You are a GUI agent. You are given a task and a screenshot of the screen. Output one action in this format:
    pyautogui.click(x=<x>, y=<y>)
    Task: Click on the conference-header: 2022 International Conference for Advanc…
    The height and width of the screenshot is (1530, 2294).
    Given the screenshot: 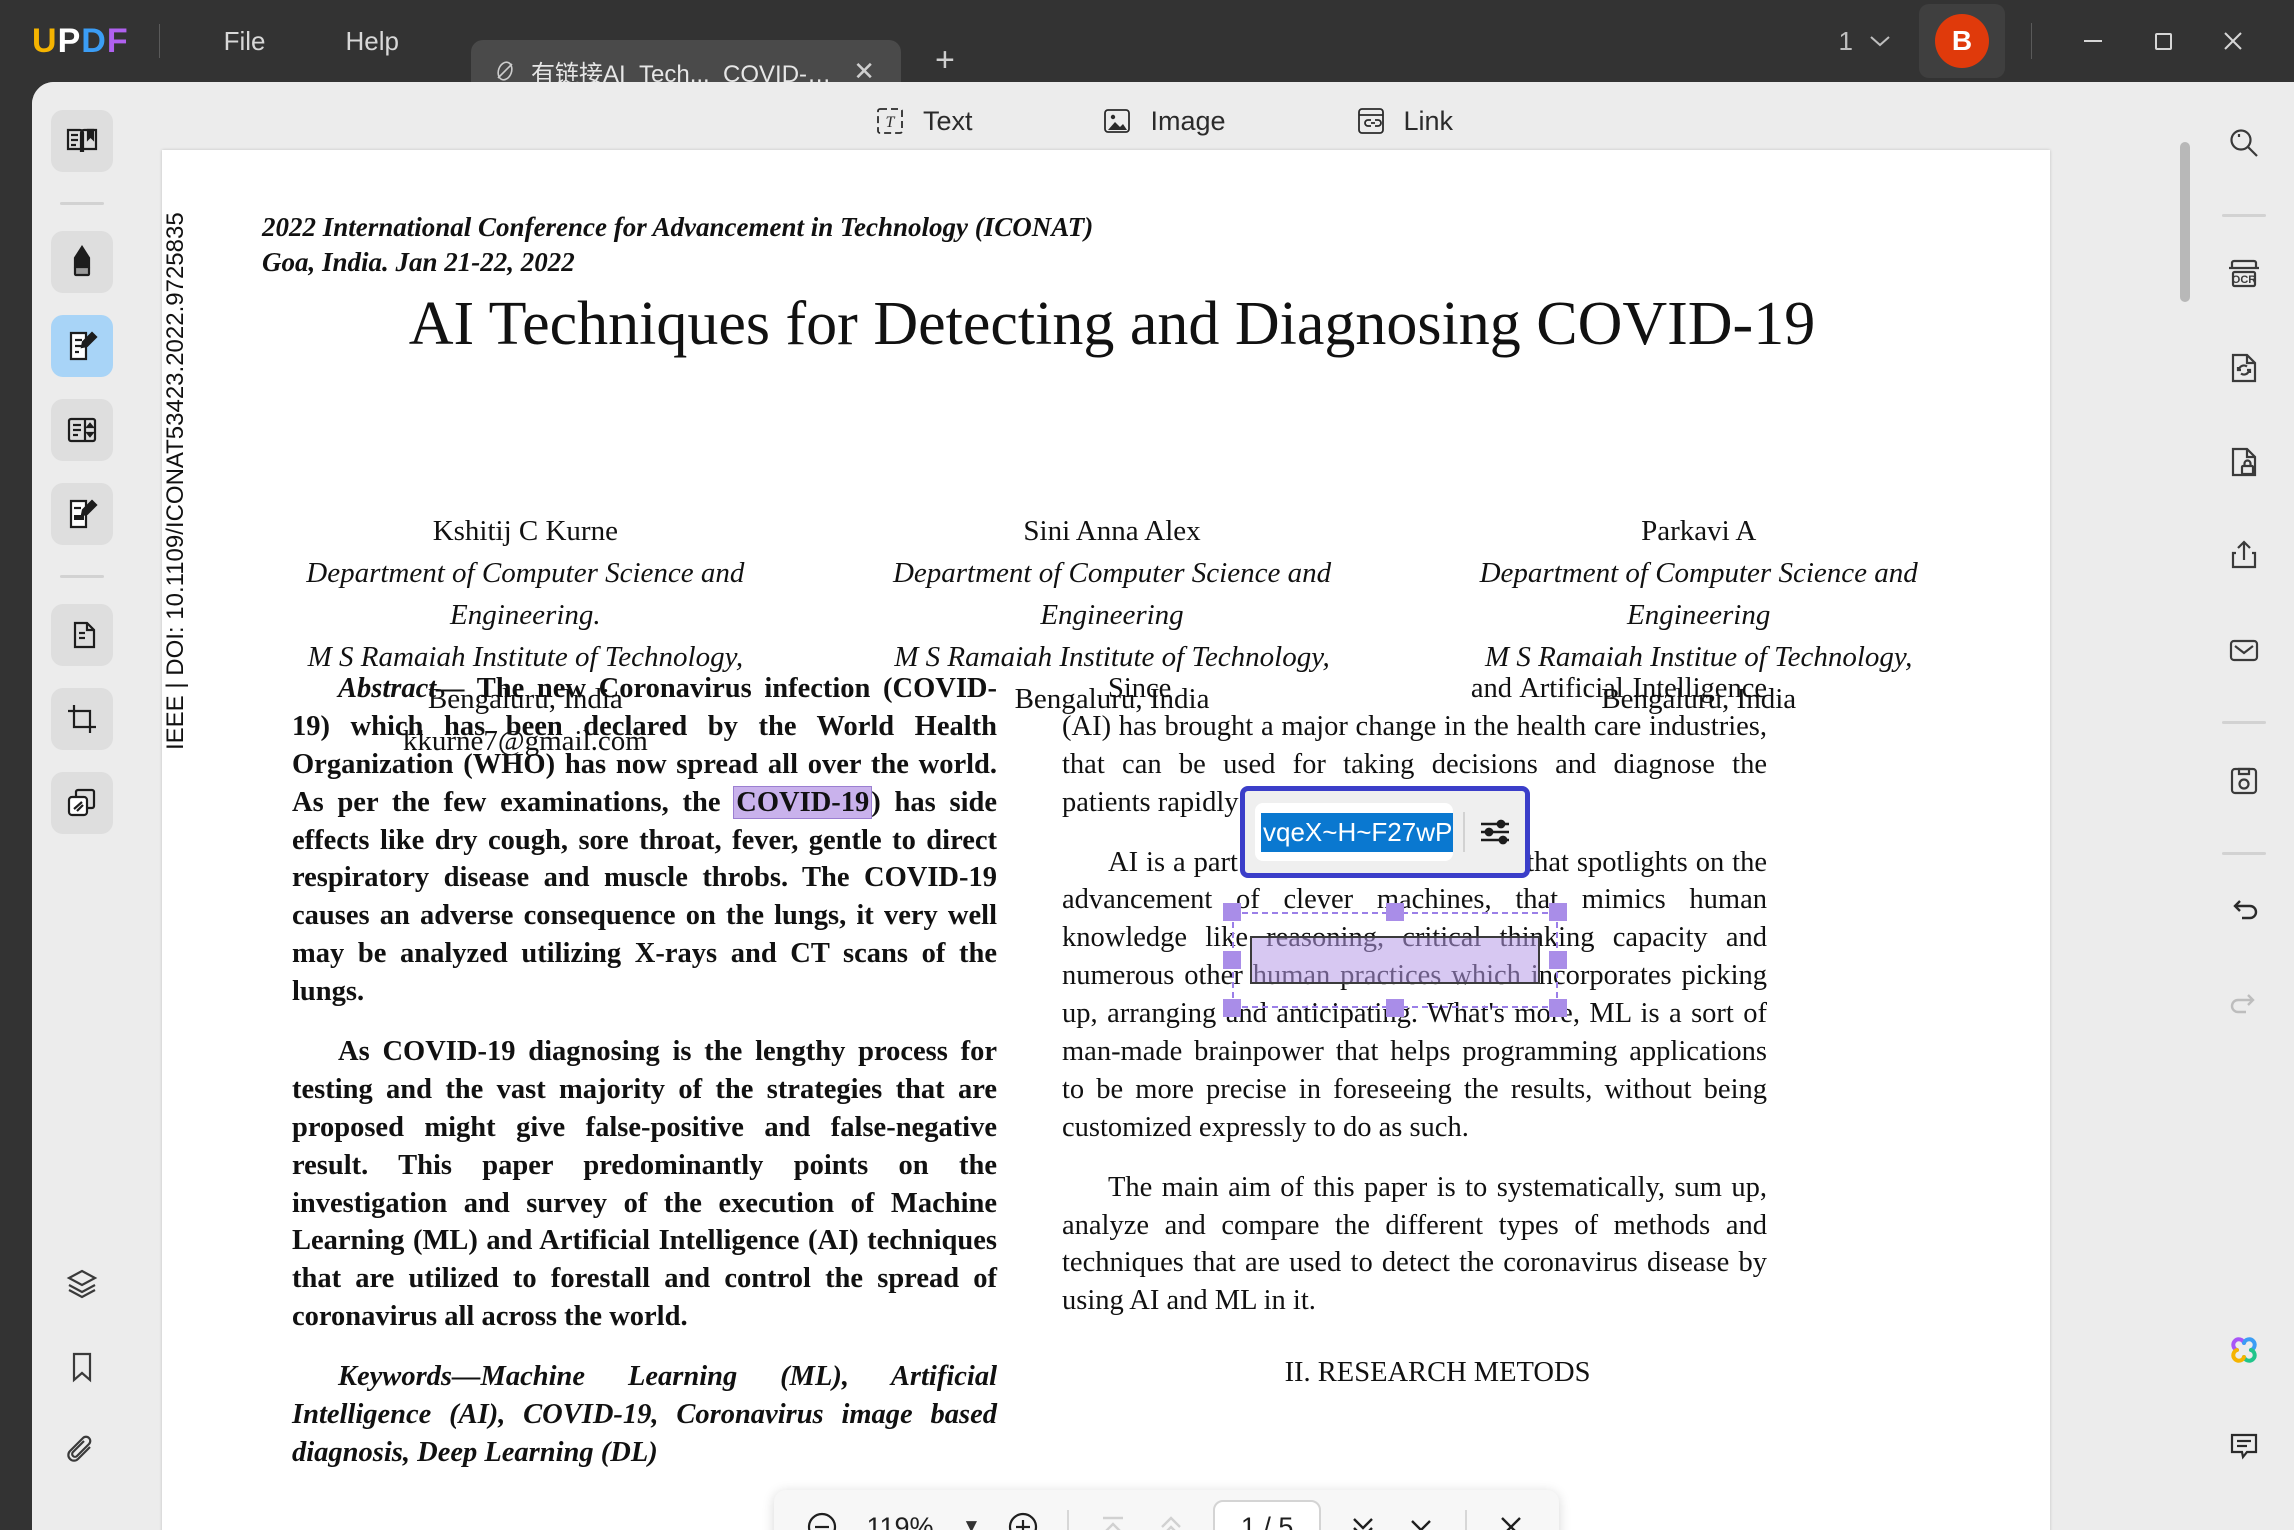 What is the action you would take?
    pyautogui.click(x=737, y=244)
    